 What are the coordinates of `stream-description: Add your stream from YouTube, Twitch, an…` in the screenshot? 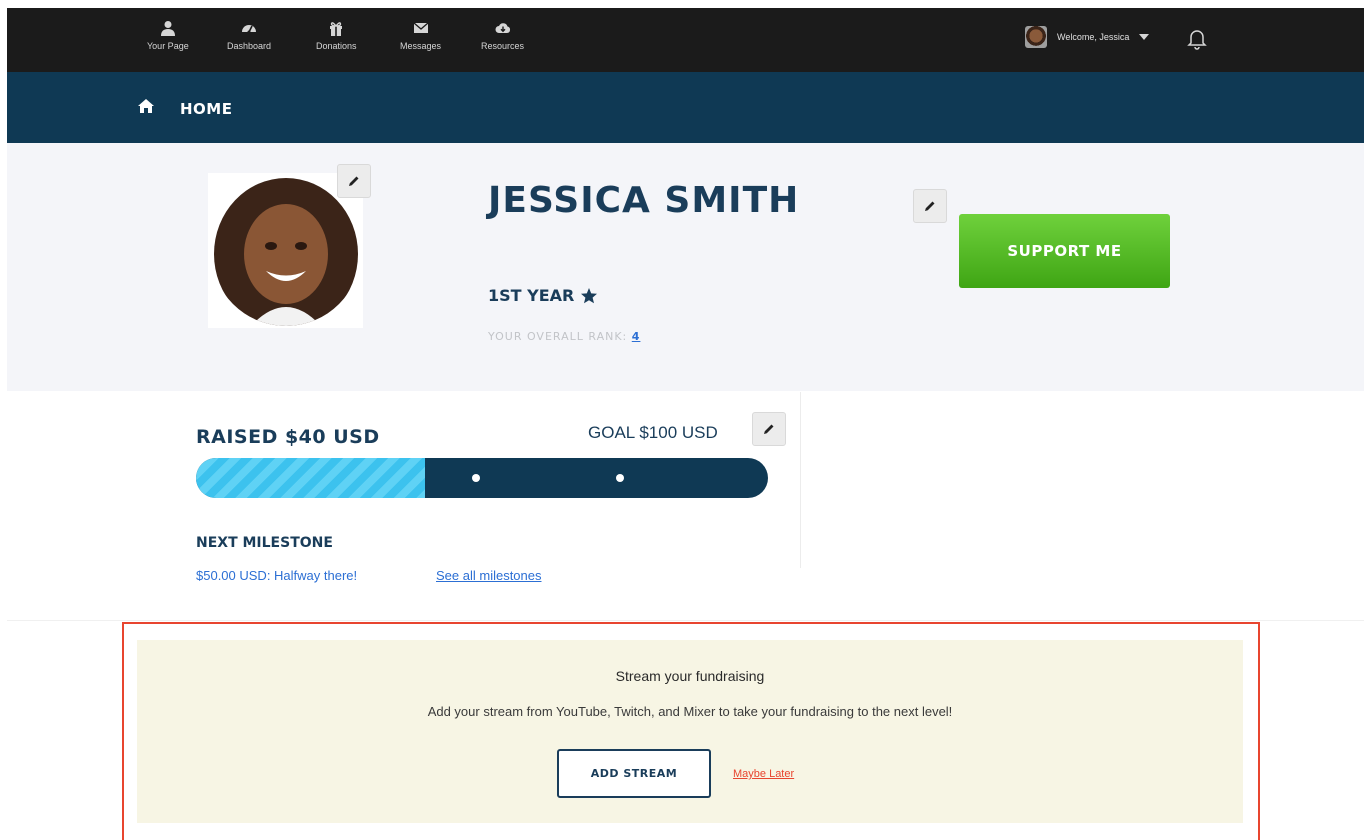 It's located at (690, 711).